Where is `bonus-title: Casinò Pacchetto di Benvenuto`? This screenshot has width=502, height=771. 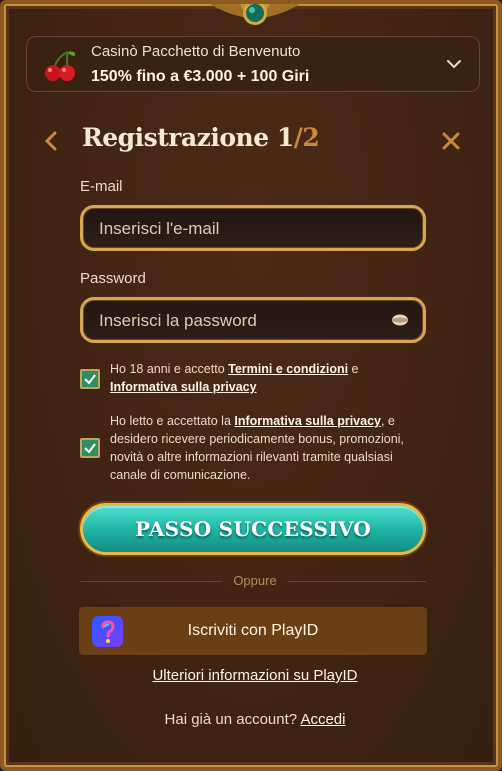 bonus-title: Casinò Pacchetto di Benvenuto is located at coordinates (196, 51).